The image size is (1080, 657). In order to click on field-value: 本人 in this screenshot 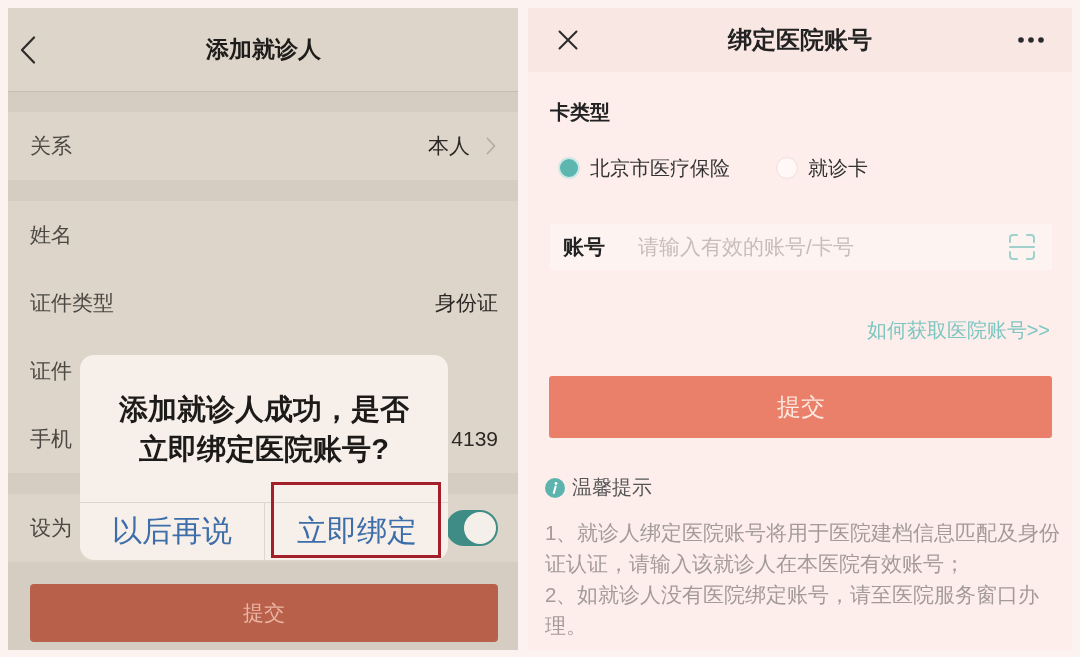, I will do `click(449, 146)`.